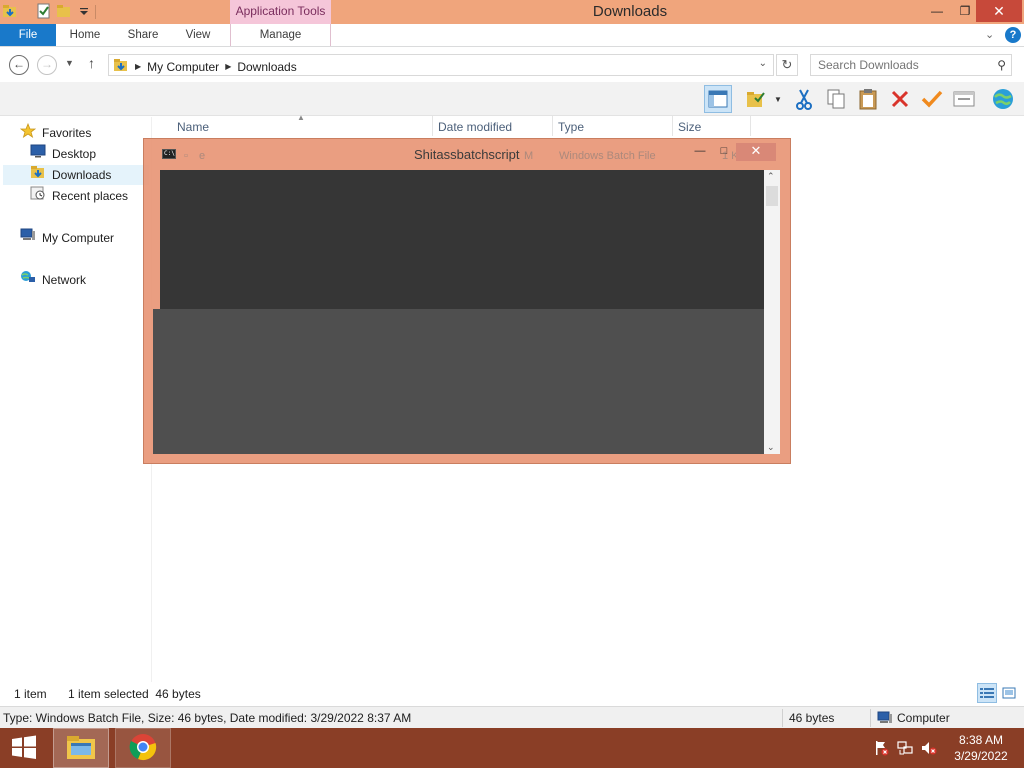  I want to click on recent-locations-dropdown: ▼, so click(69, 63).